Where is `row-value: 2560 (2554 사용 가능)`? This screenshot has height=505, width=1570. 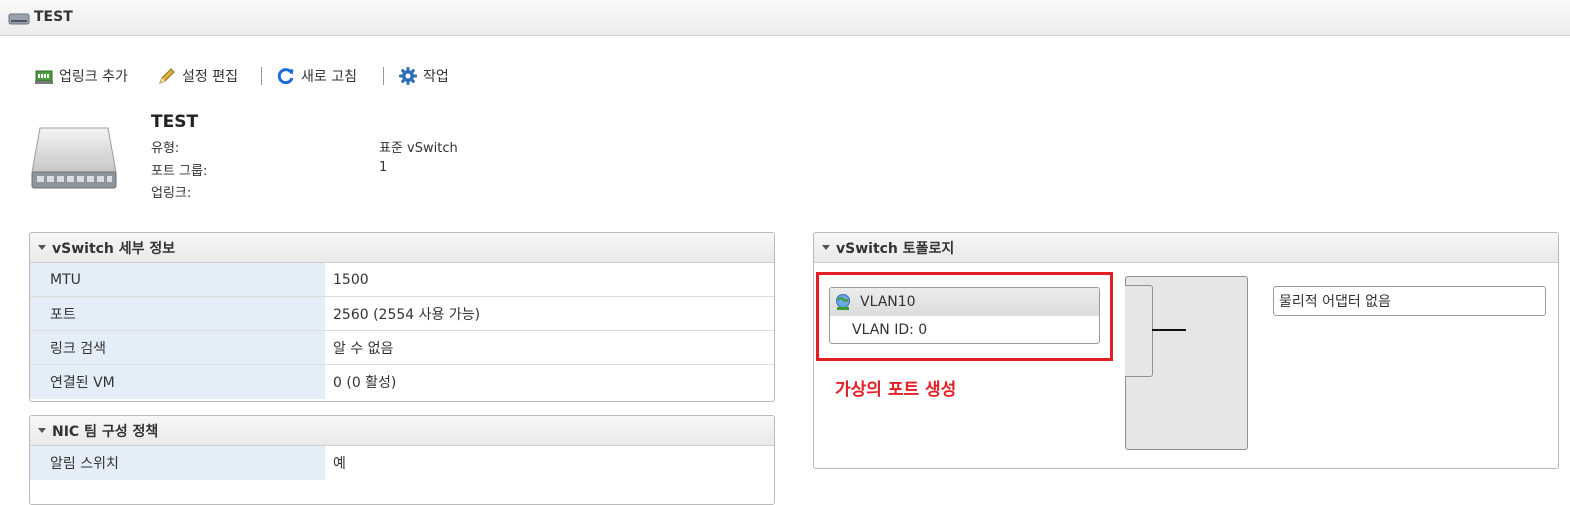
row-value: 2560 (2554 사용 가능) is located at coordinates (549, 313).